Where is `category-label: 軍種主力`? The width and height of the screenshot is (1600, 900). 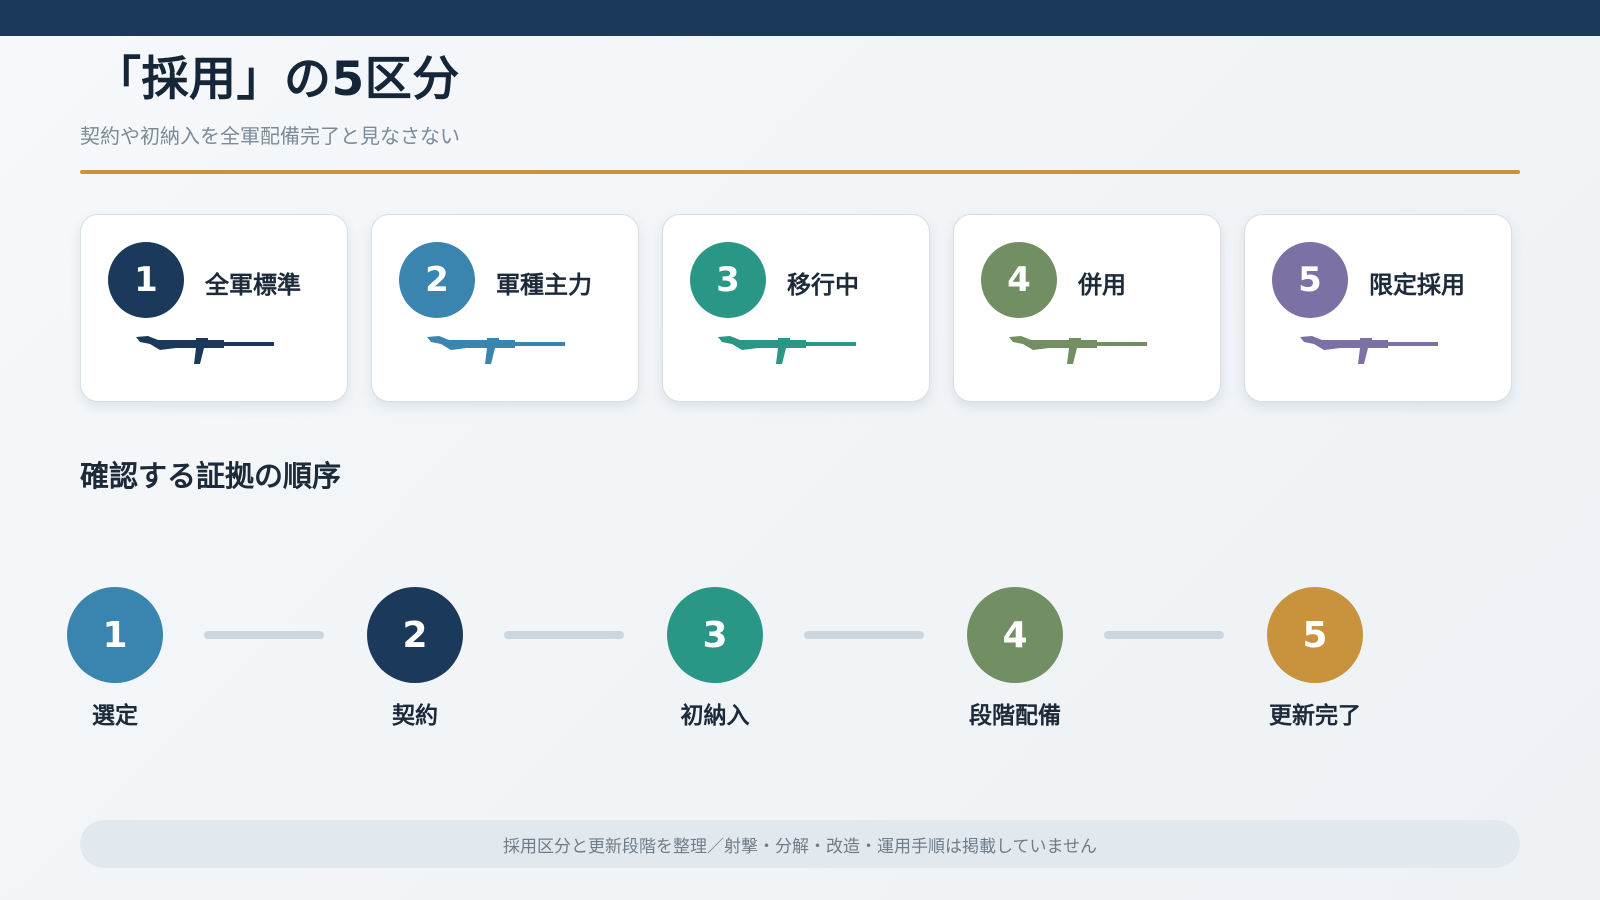 category-label: 軍種主力 is located at coordinates (544, 285).